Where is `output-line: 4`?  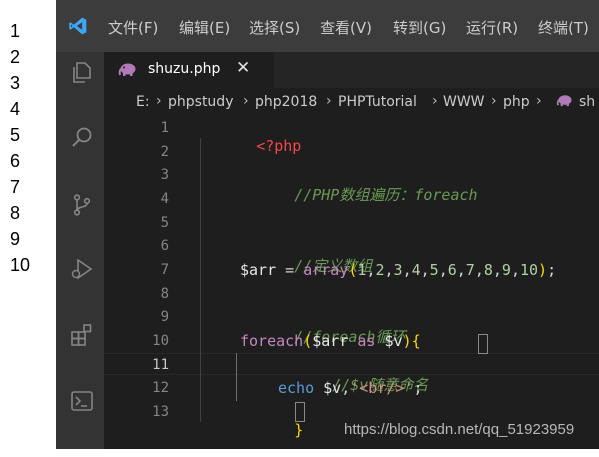 output-line: 4 is located at coordinates (15, 109).